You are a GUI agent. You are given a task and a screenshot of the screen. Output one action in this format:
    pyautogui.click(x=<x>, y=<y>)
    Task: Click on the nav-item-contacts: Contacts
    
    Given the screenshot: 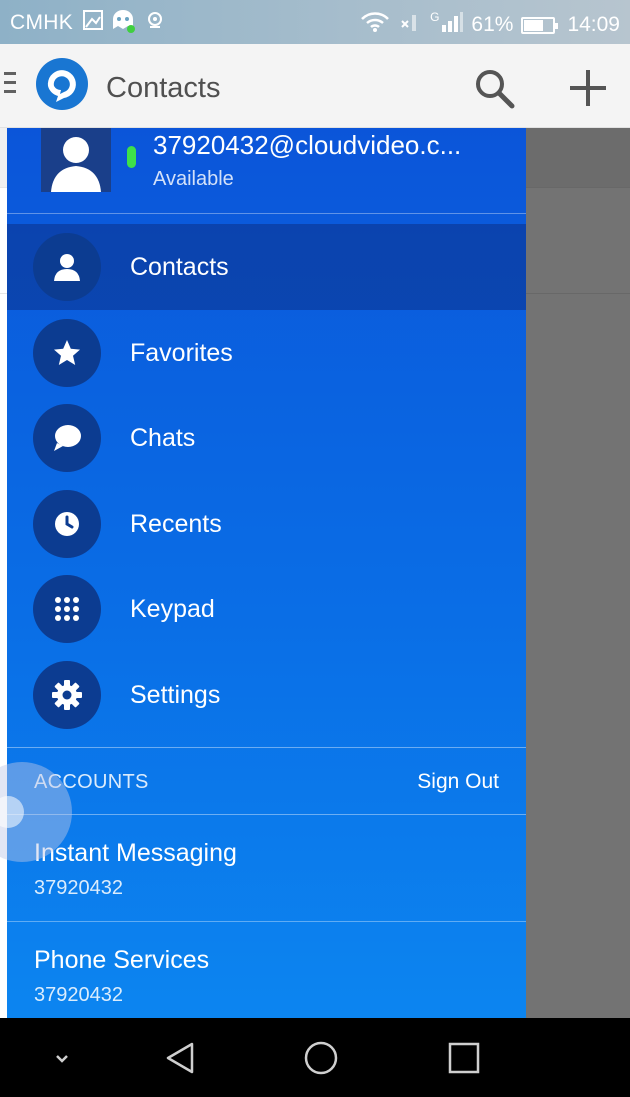 What is the action you would take?
    pyautogui.click(x=266, y=267)
    